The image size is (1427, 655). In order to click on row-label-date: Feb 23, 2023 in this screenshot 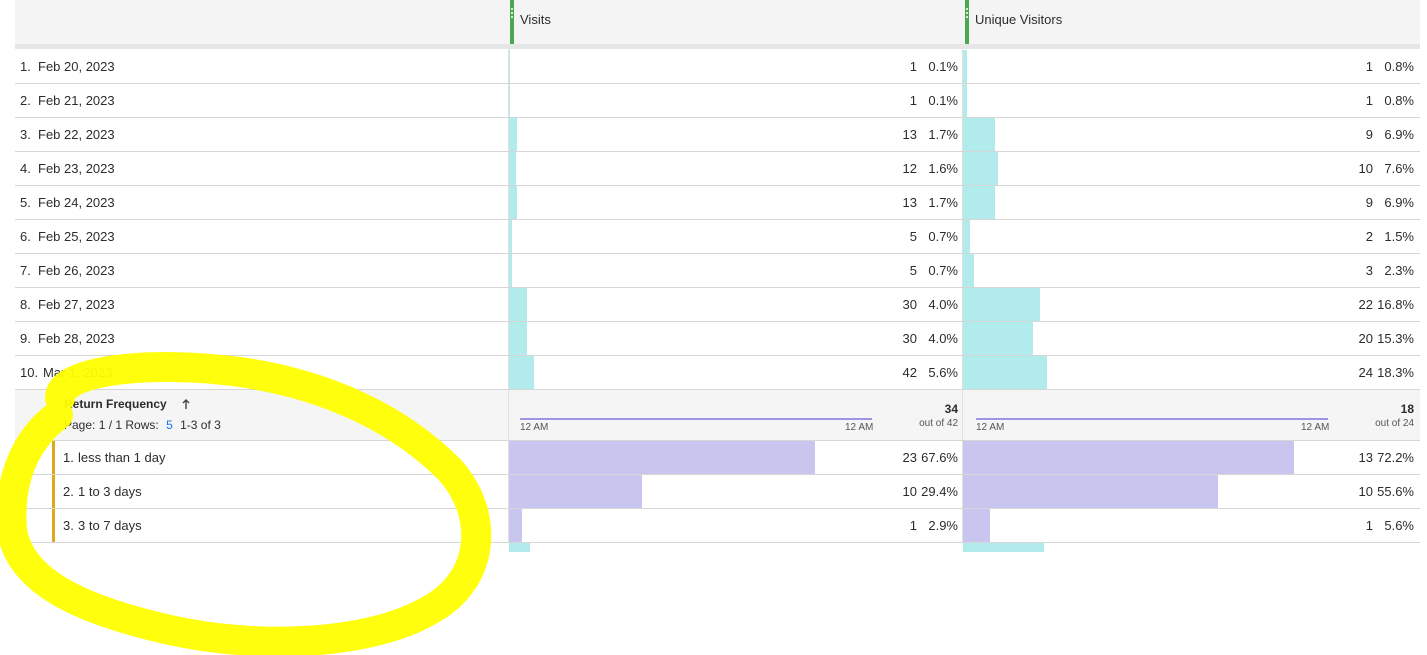, I will do `click(76, 168)`.